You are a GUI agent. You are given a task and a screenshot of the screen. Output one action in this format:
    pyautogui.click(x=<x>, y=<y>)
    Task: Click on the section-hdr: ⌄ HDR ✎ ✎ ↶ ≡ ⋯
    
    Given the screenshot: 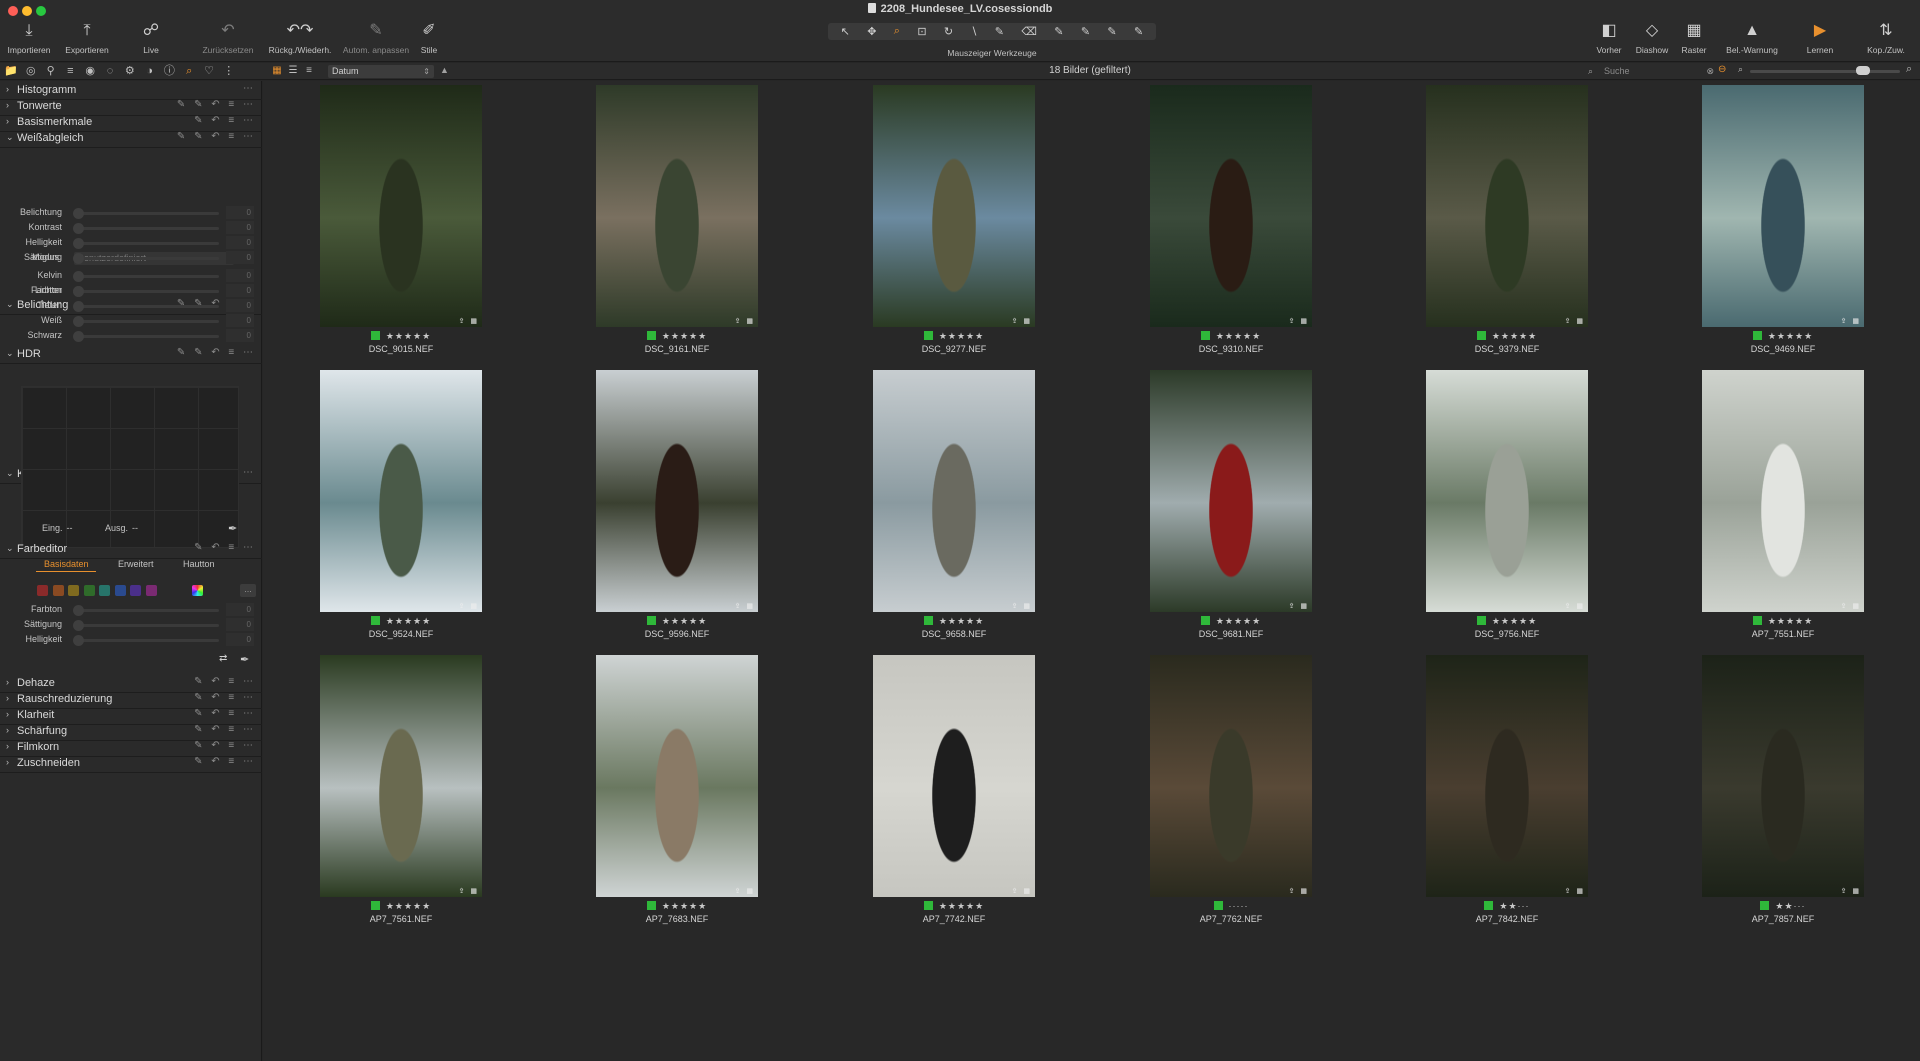 What is the action you would take?
    pyautogui.click(x=131, y=354)
    